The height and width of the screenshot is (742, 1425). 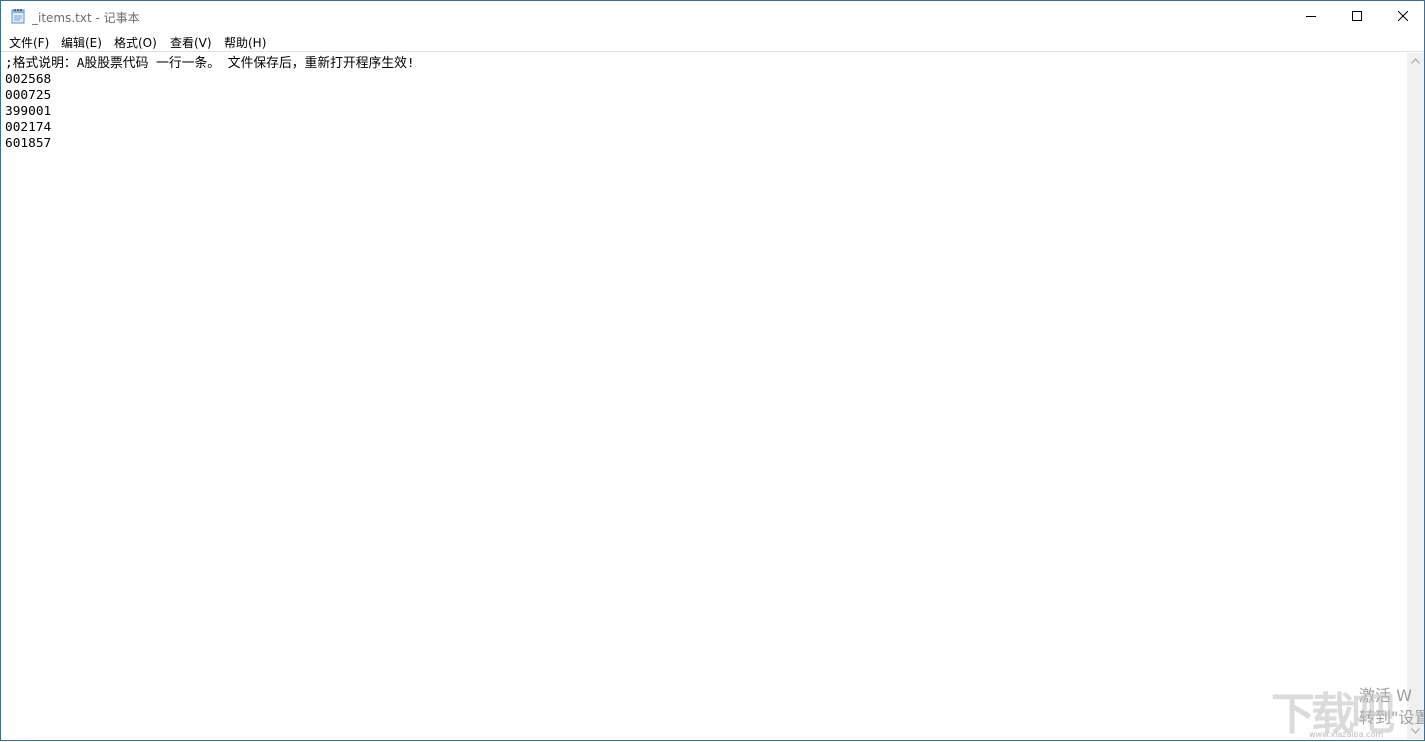 I want to click on activate-line-1: 激活 W, so click(x=1385, y=695).